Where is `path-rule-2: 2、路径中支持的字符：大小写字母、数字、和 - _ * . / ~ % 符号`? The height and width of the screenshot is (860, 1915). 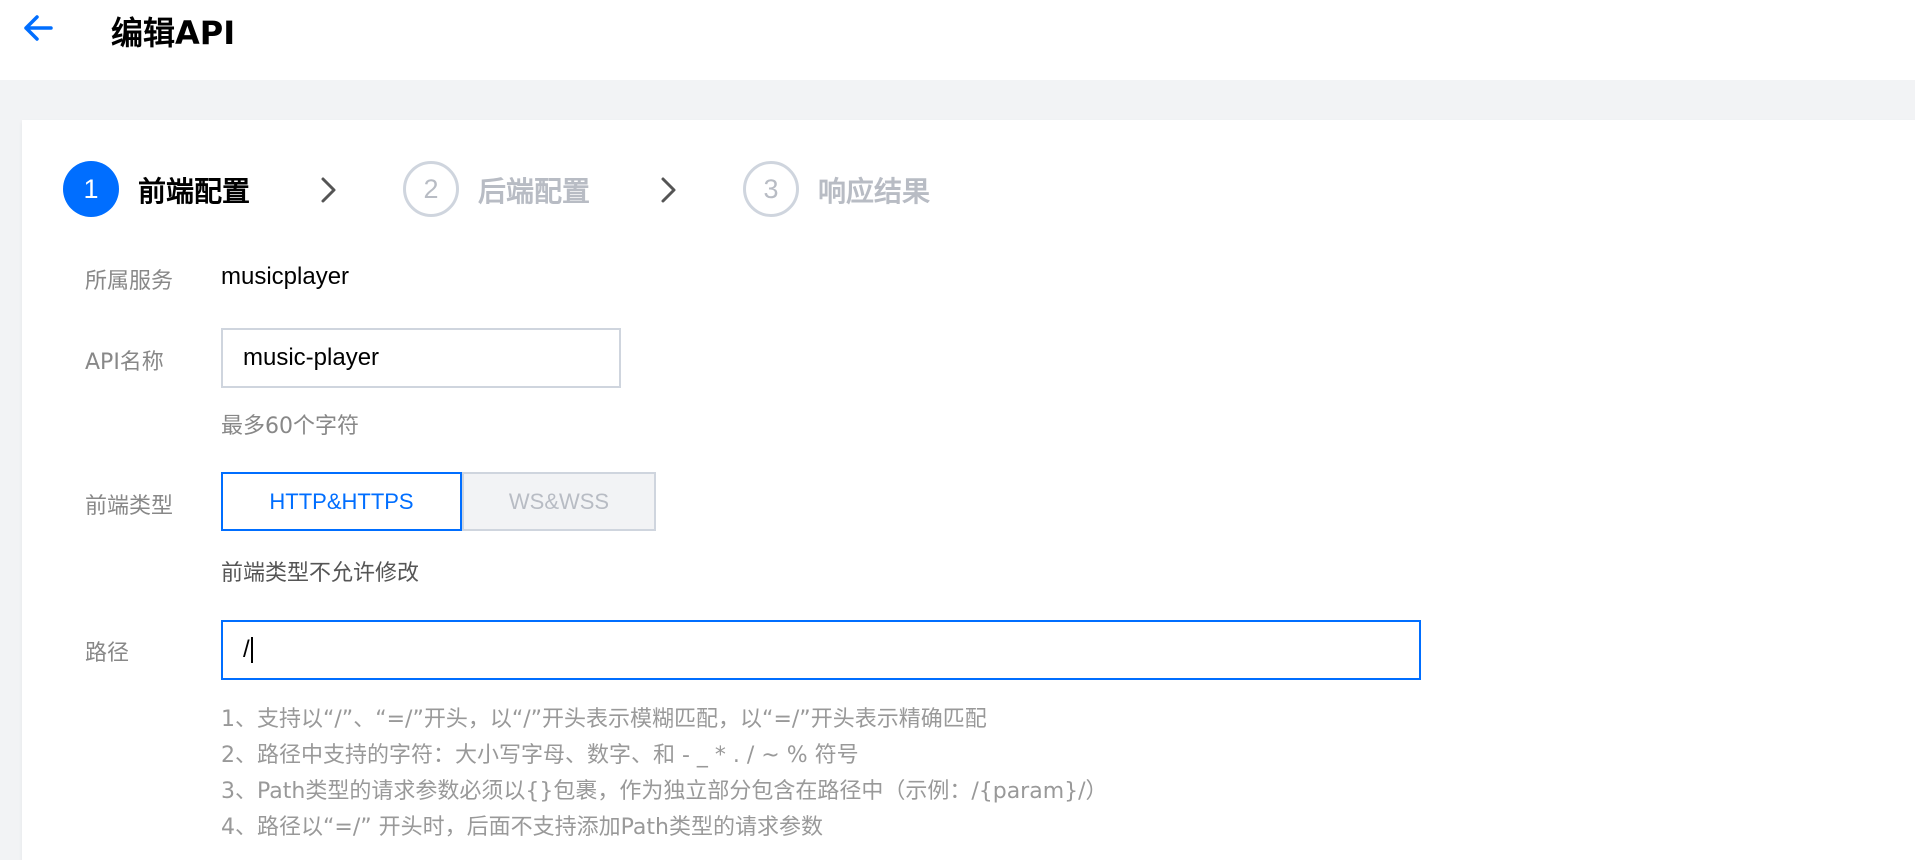
path-rule-2: 2、路径中支持的字符：大小写字母、数字、和 - _ * . / ~ % 符号 is located at coordinates (540, 755).